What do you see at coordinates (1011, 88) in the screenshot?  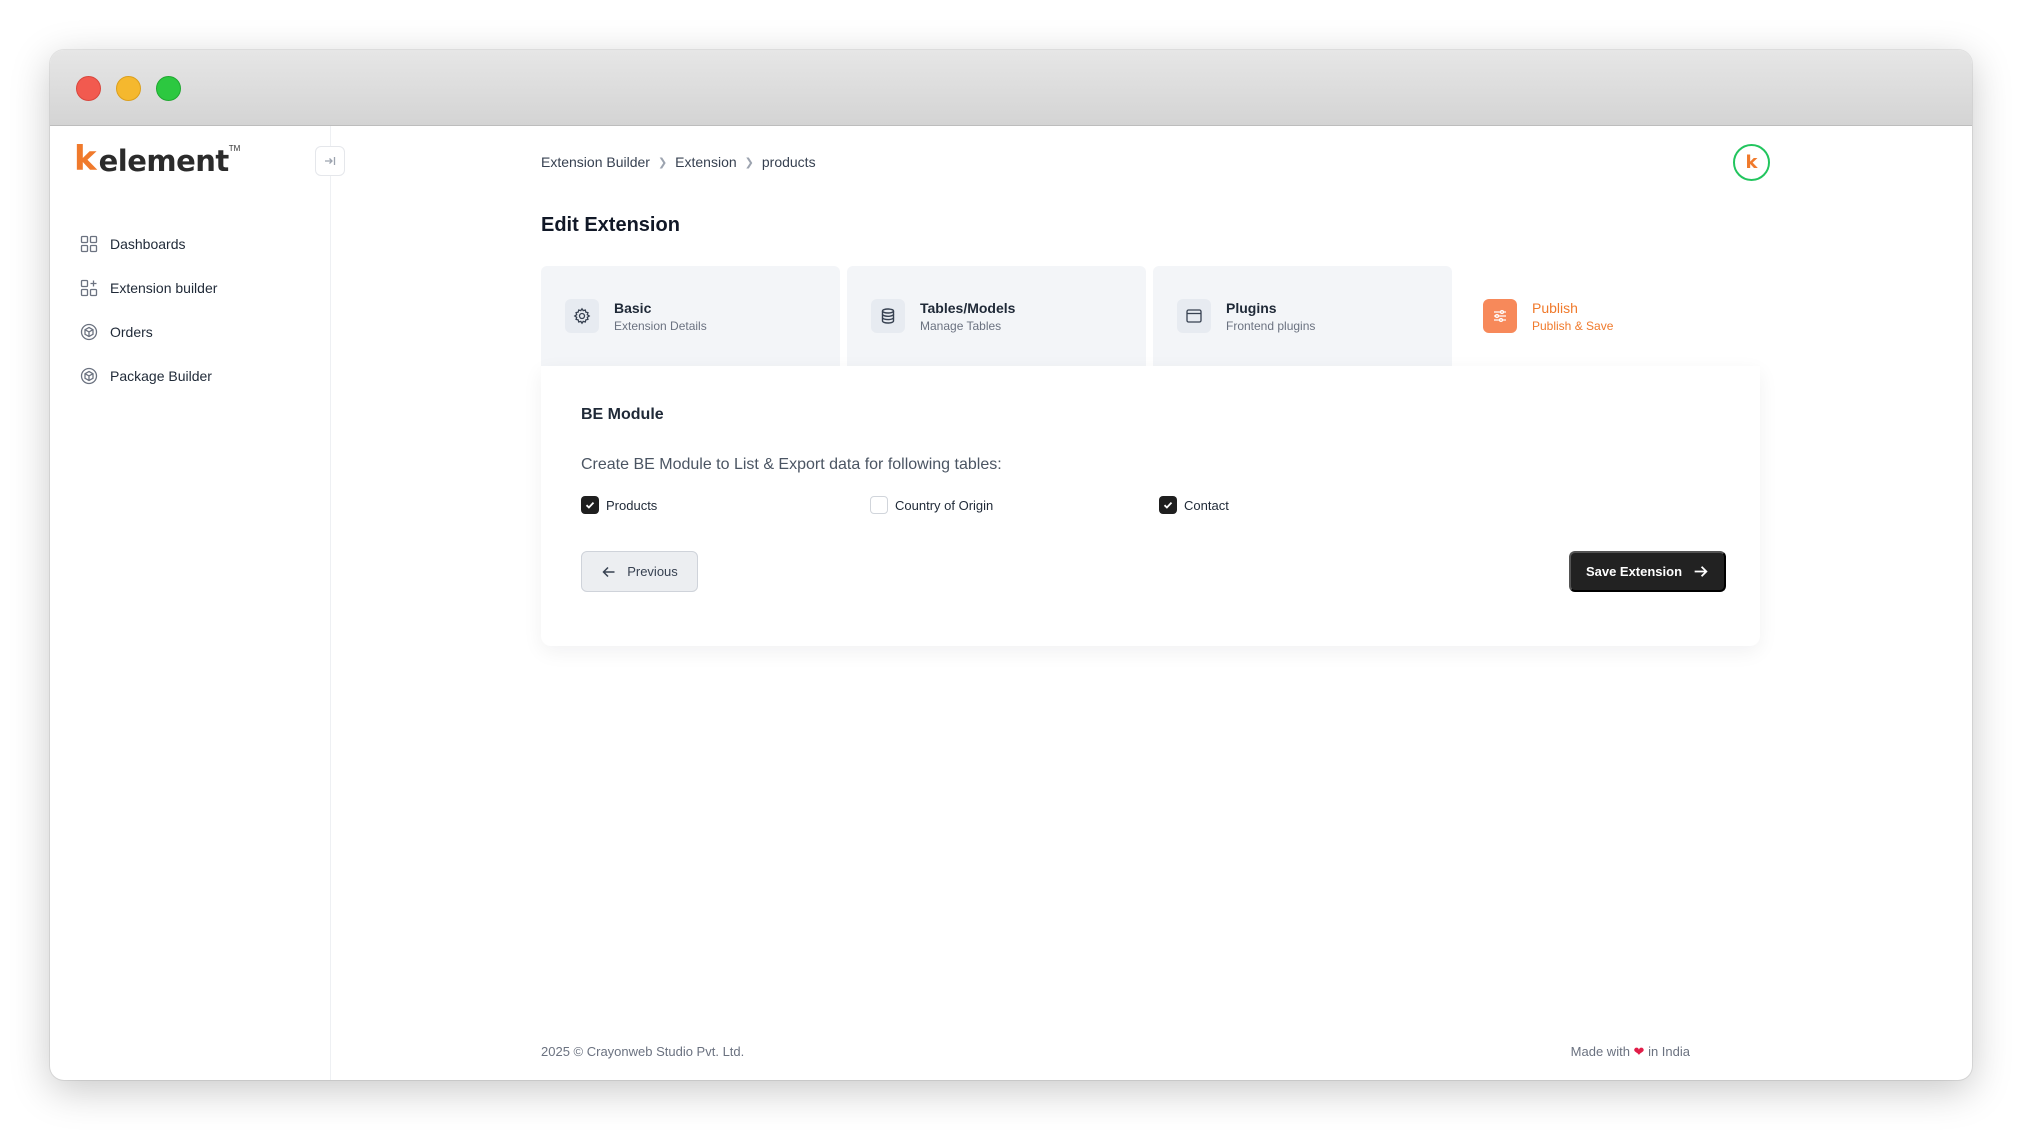 I see `window-titlebar` at bounding box center [1011, 88].